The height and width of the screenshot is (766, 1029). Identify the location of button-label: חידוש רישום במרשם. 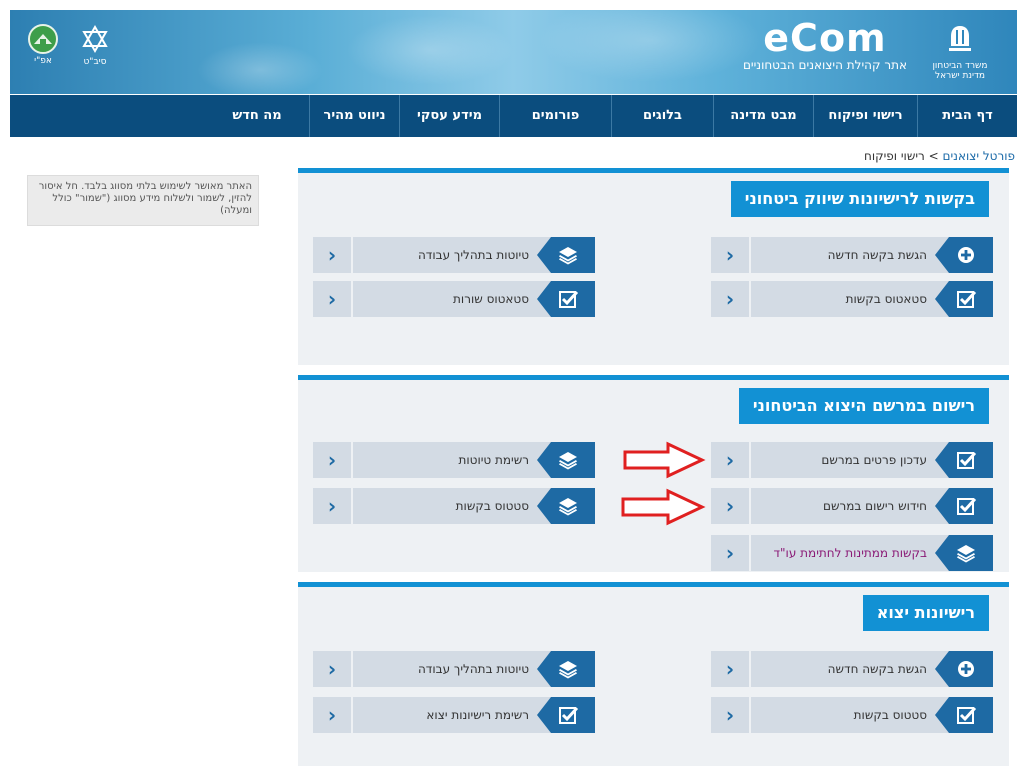
(850, 506).